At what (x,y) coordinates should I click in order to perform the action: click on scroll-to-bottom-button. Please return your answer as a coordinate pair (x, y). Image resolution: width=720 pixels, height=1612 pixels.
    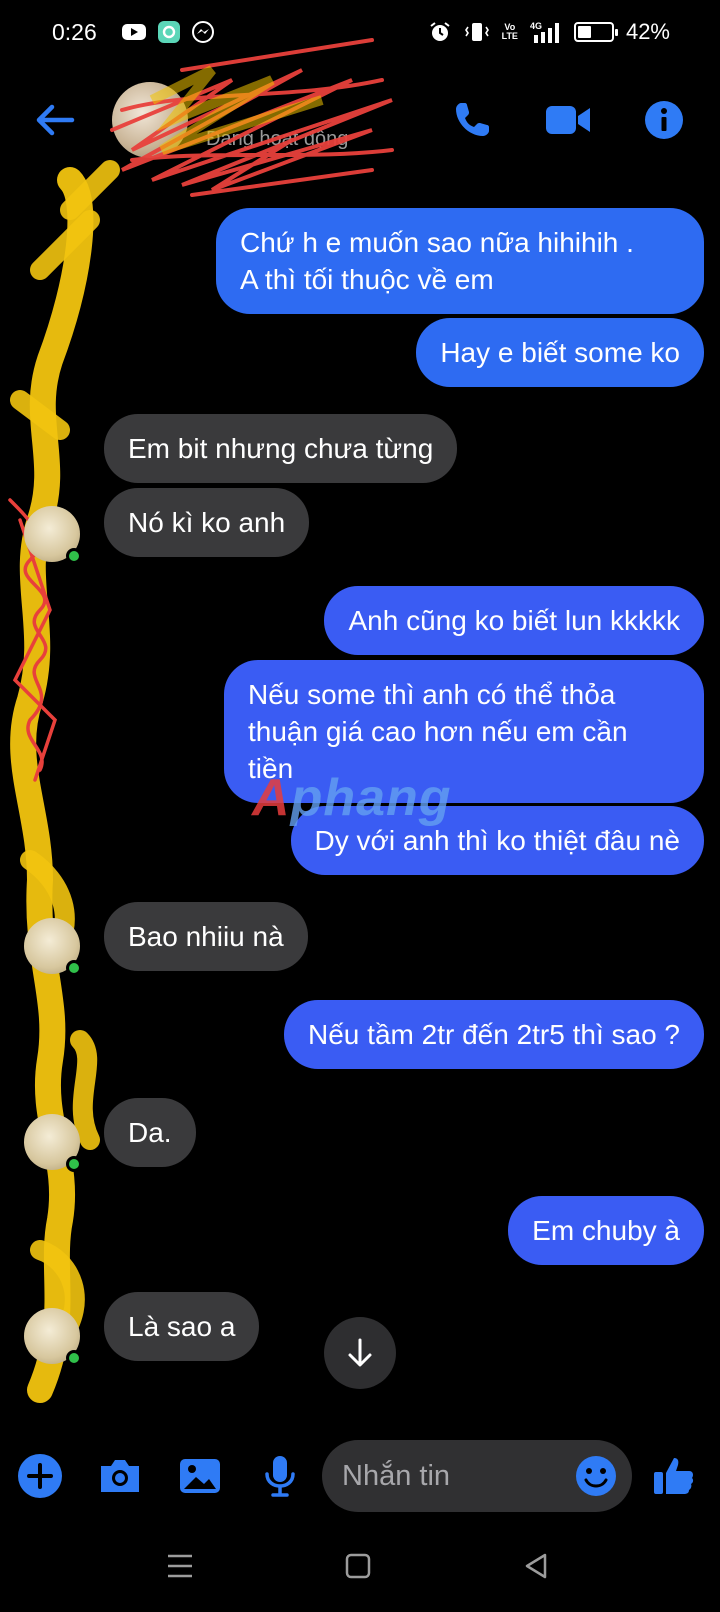
    Looking at the image, I should click on (360, 1353).